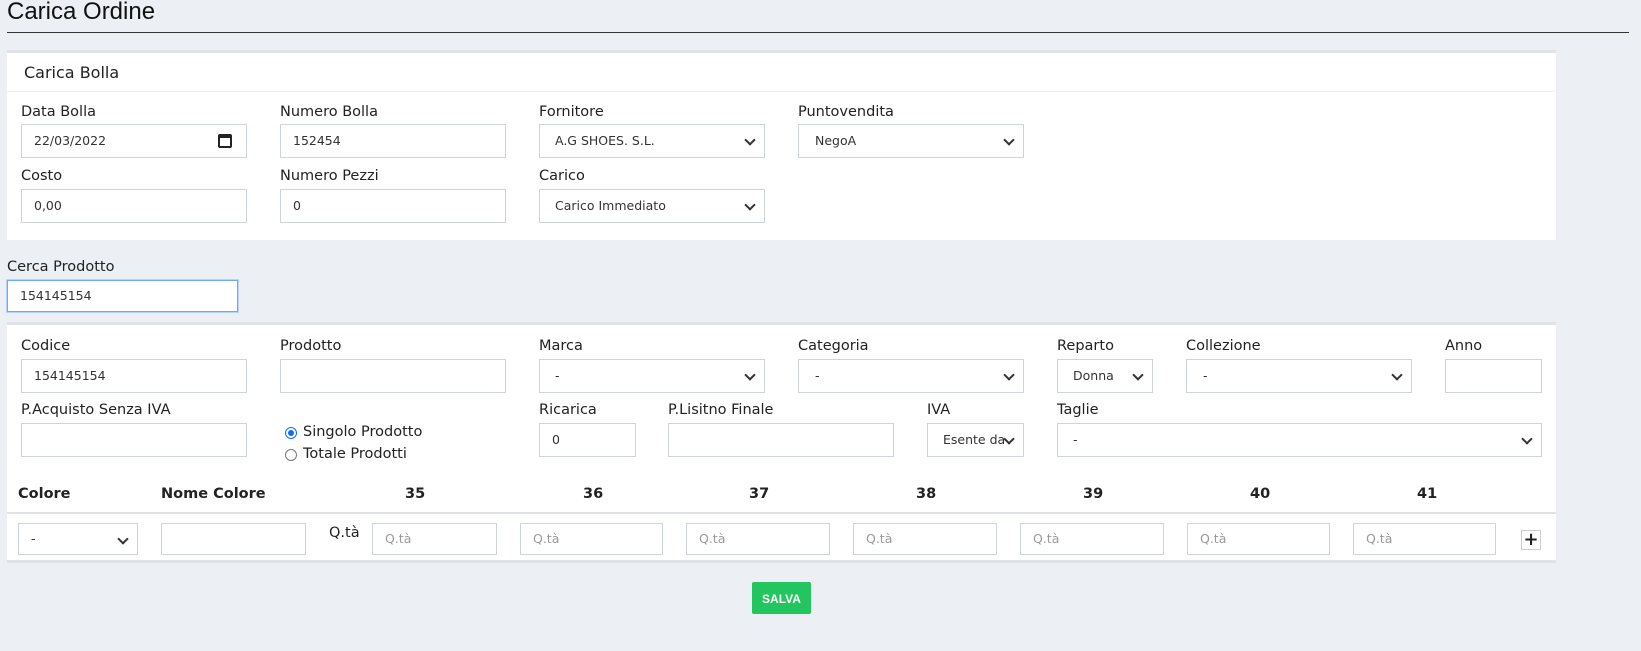  What do you see at coordinates (1493, 376) in the screenshot?
I see `anno-input` at bounding box center [1493, 376].